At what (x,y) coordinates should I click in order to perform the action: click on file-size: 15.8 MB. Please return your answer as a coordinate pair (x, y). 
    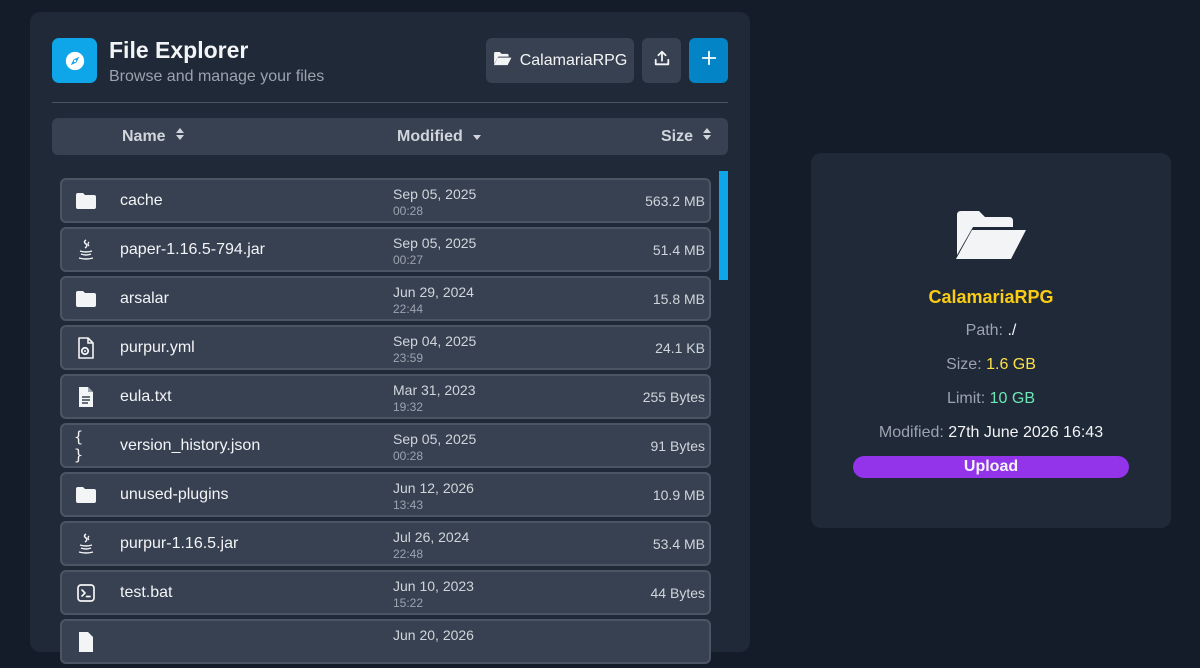
    Looking at the image, I should click on (678, 299).